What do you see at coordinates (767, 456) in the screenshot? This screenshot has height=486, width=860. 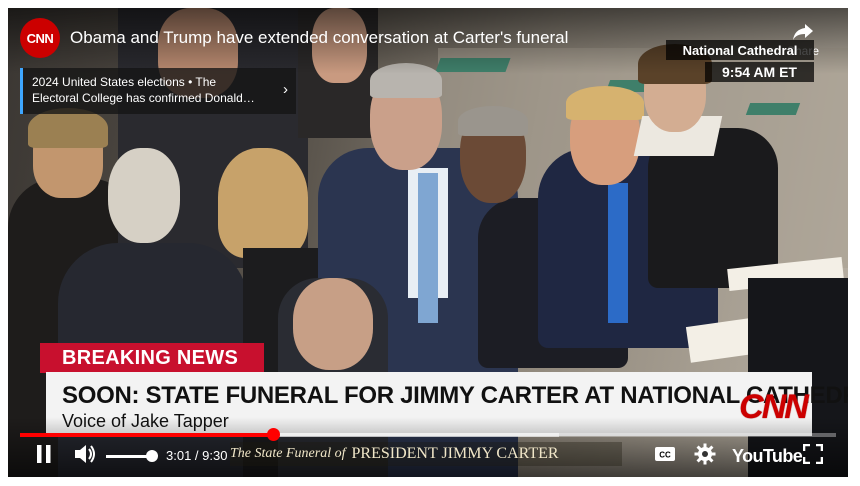 I see `youtube-logo: YouTube` at bounding box center [767, 456].